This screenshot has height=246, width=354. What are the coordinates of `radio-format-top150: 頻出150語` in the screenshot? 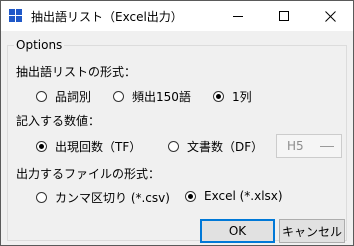 It's located at (152, 96).